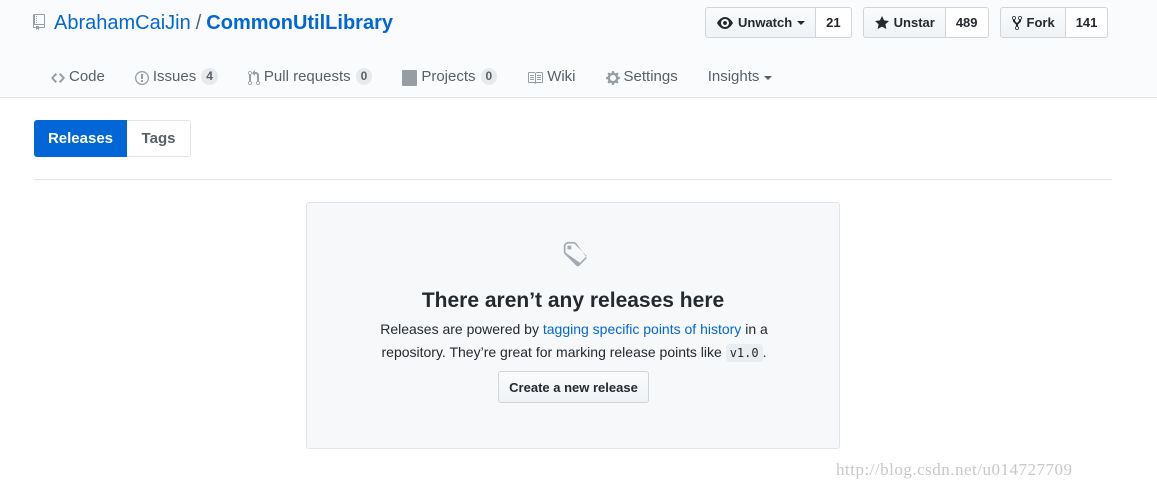  I want to click on repo-title: AbrahamCaiJin / CommonUtilLibrary, so click(213, 23).